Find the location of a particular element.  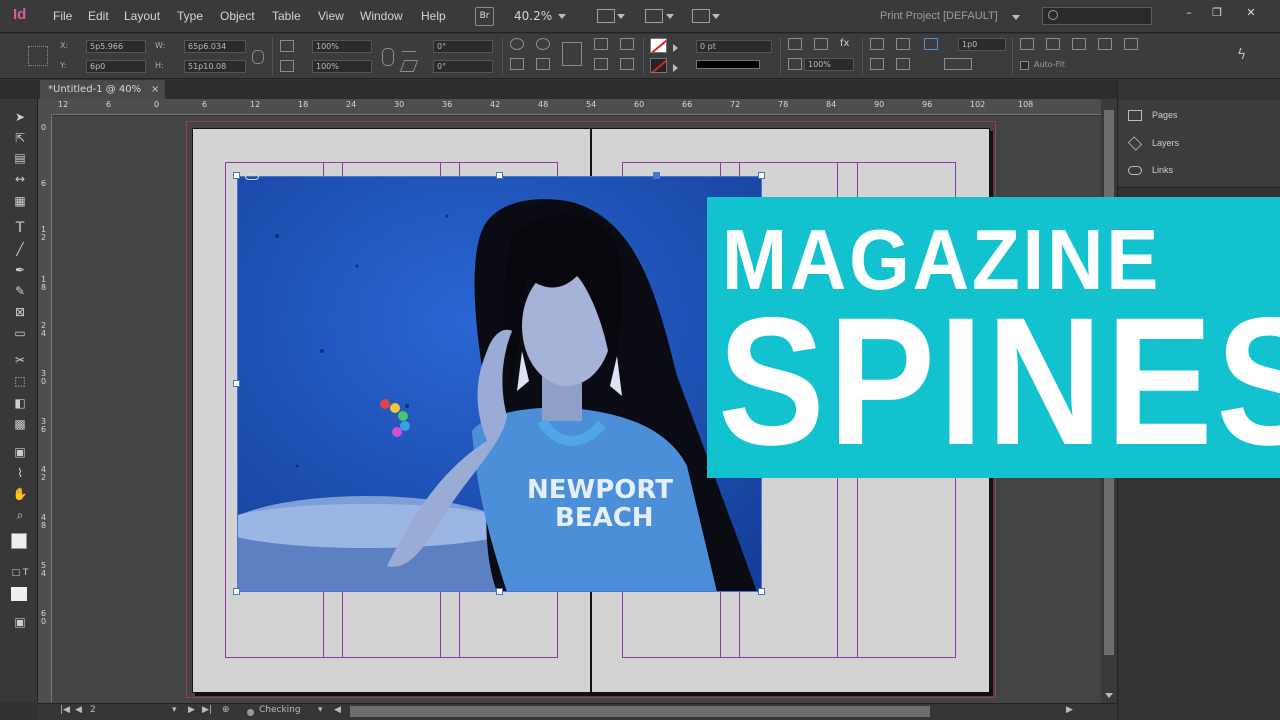

ruler-origin is located at coordinates (45, 107).